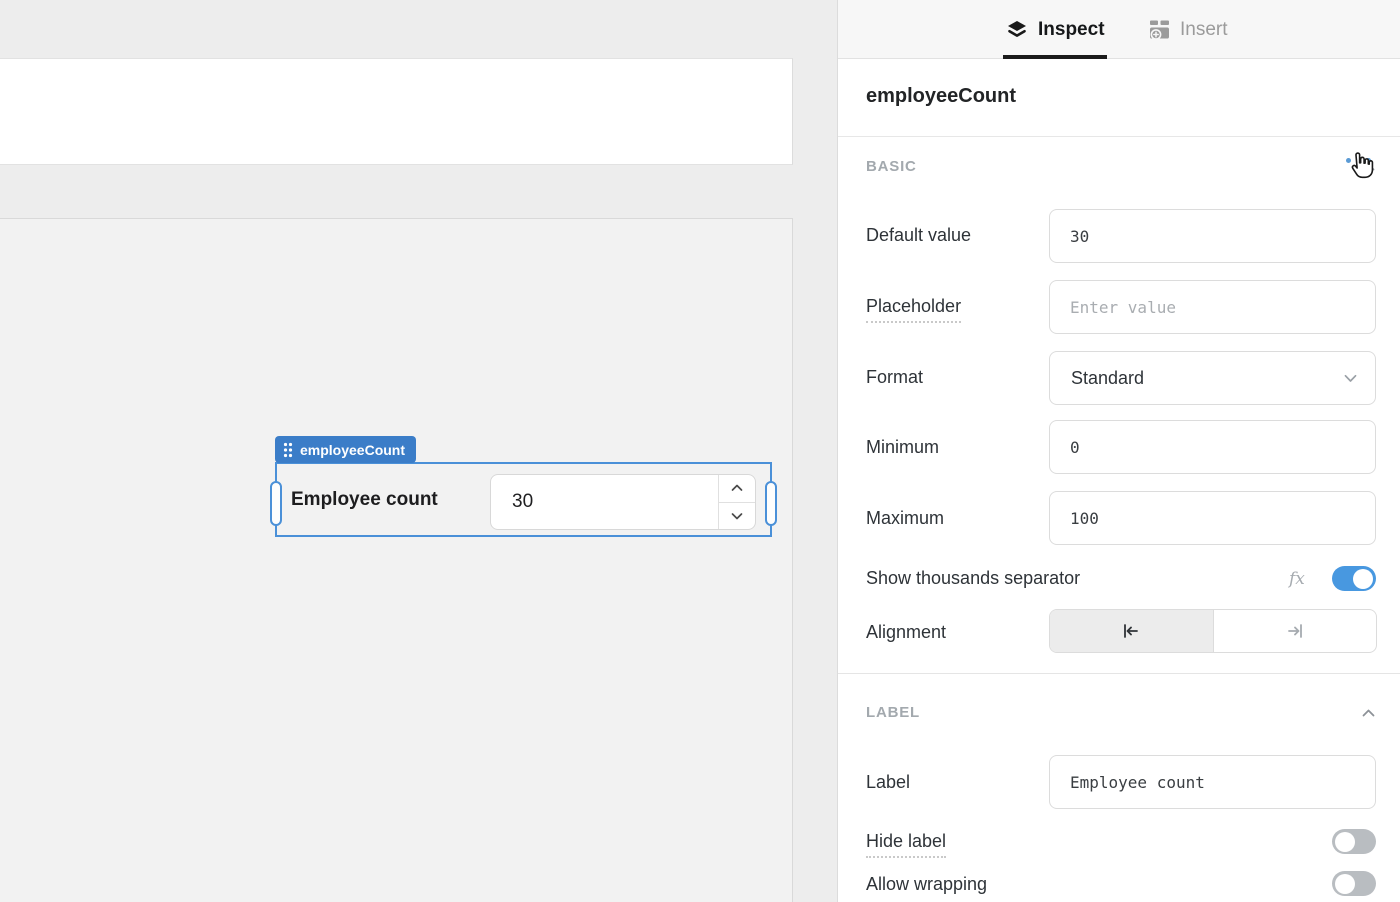 This screenshot has width=1400, height=902. I want to click on label-section-header: LABEL, so click(1120, 712).